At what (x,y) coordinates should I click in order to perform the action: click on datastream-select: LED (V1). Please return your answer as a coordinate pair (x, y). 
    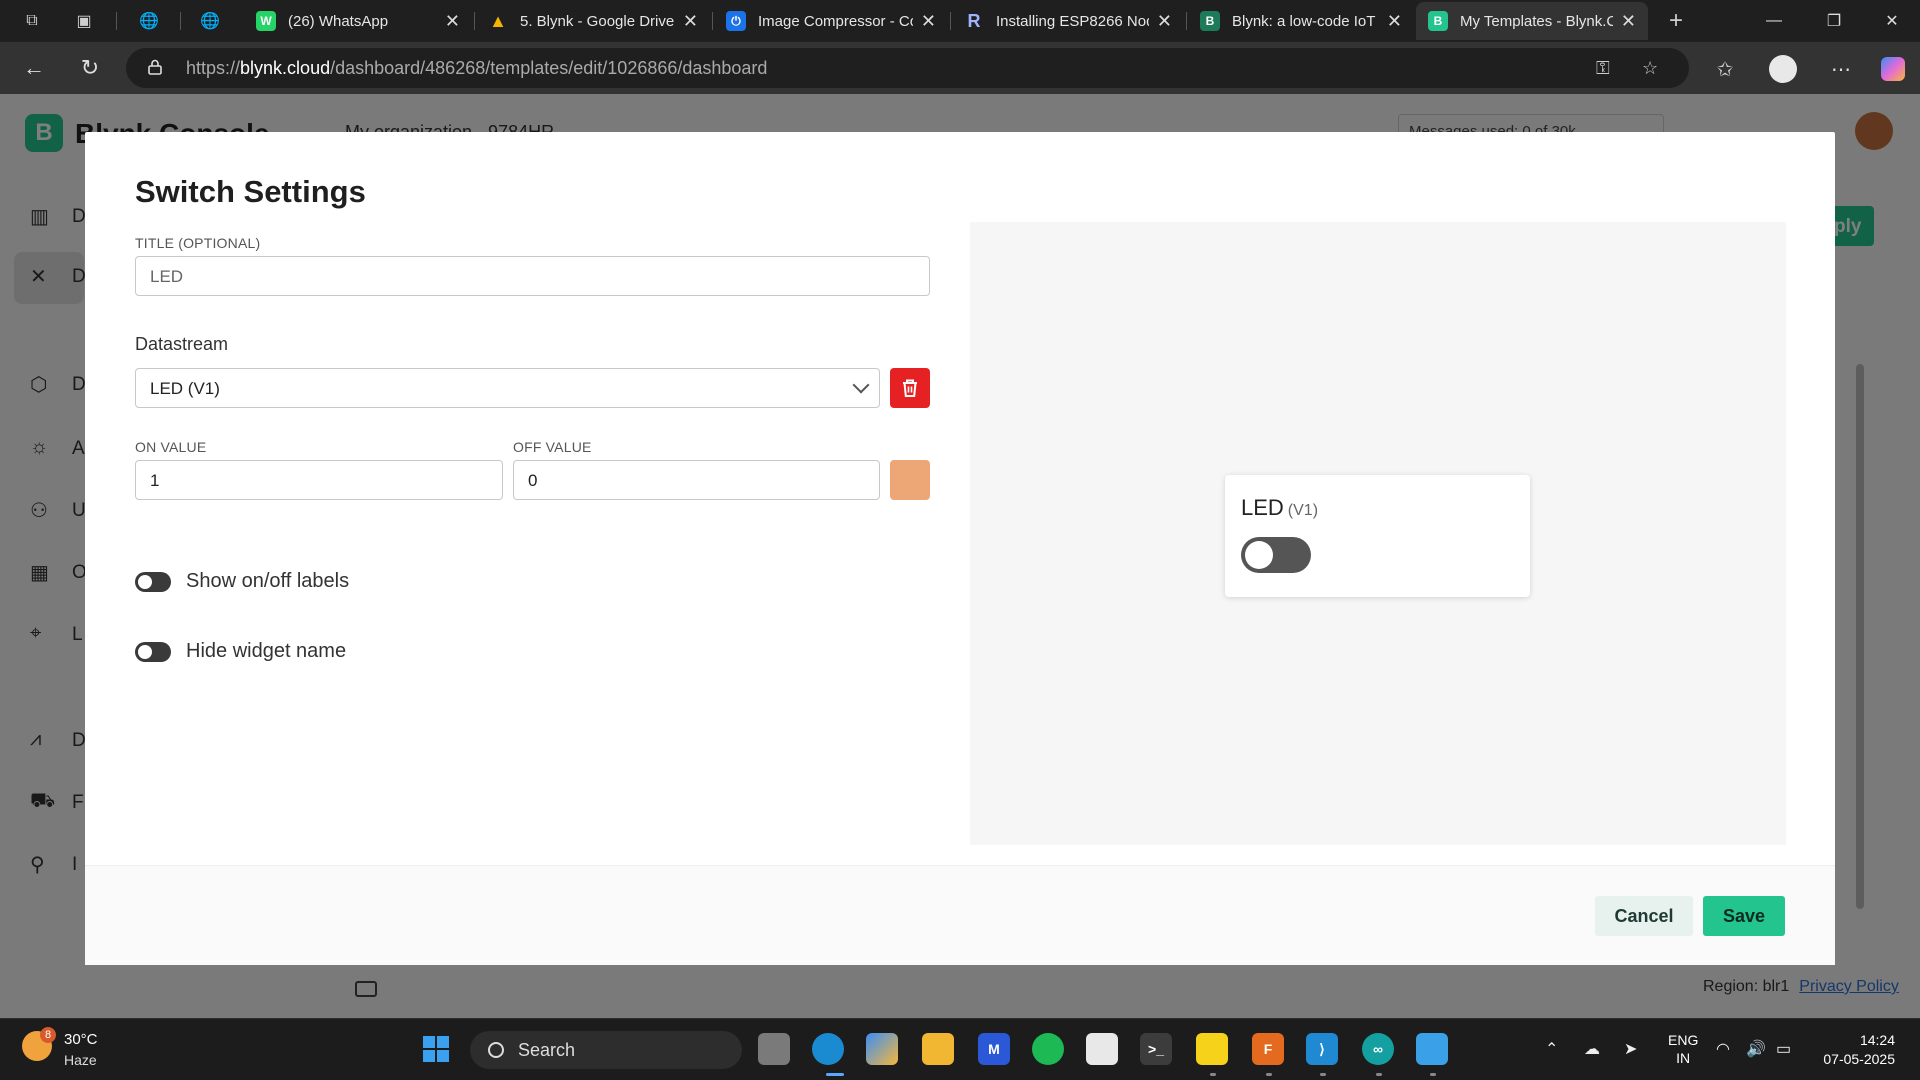
    Looking at the image, I should click on (507, 388).